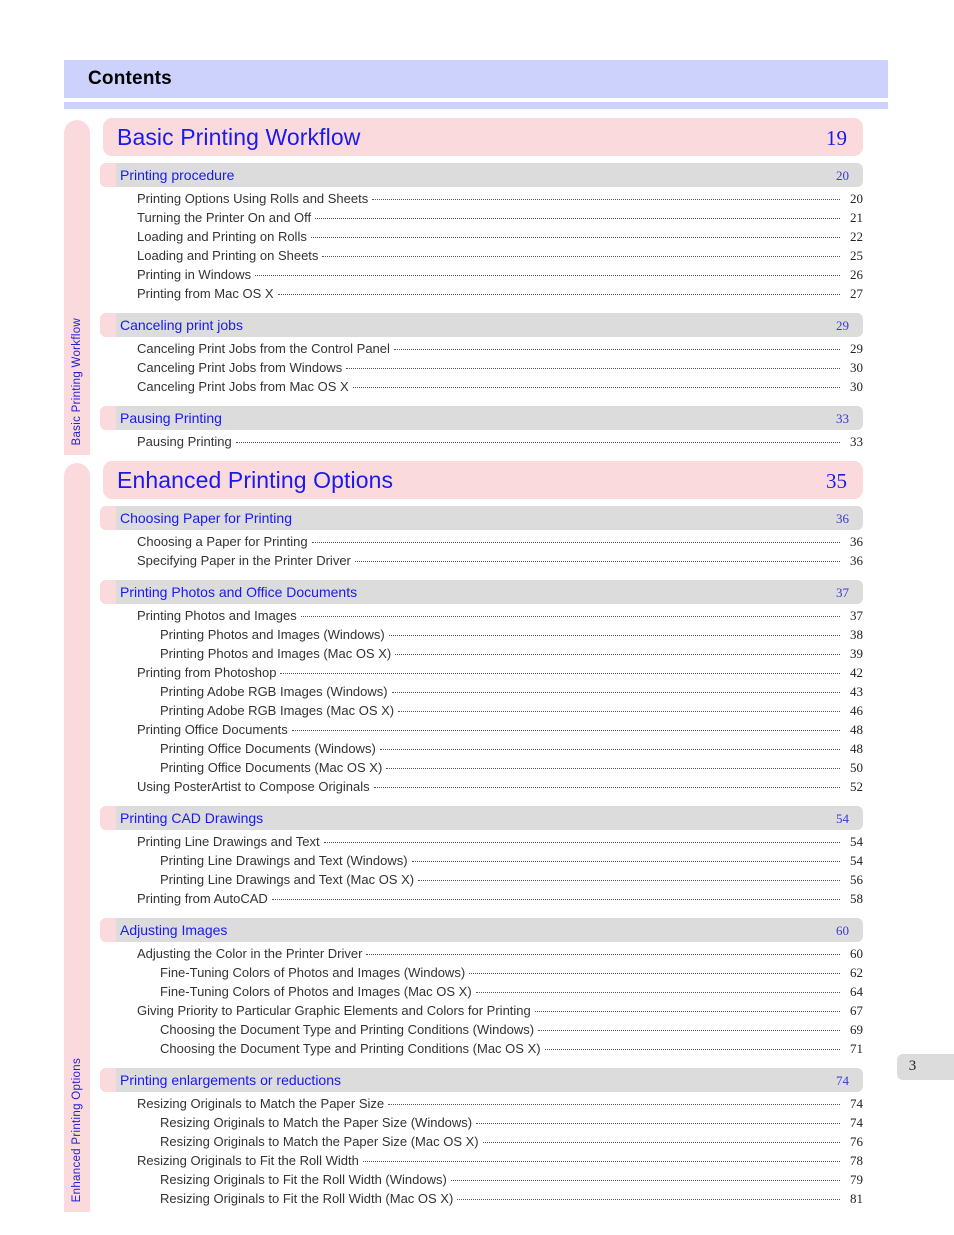 The image size is (954, 1235). I want to click on section-page-number: 36, so click(842, 518).